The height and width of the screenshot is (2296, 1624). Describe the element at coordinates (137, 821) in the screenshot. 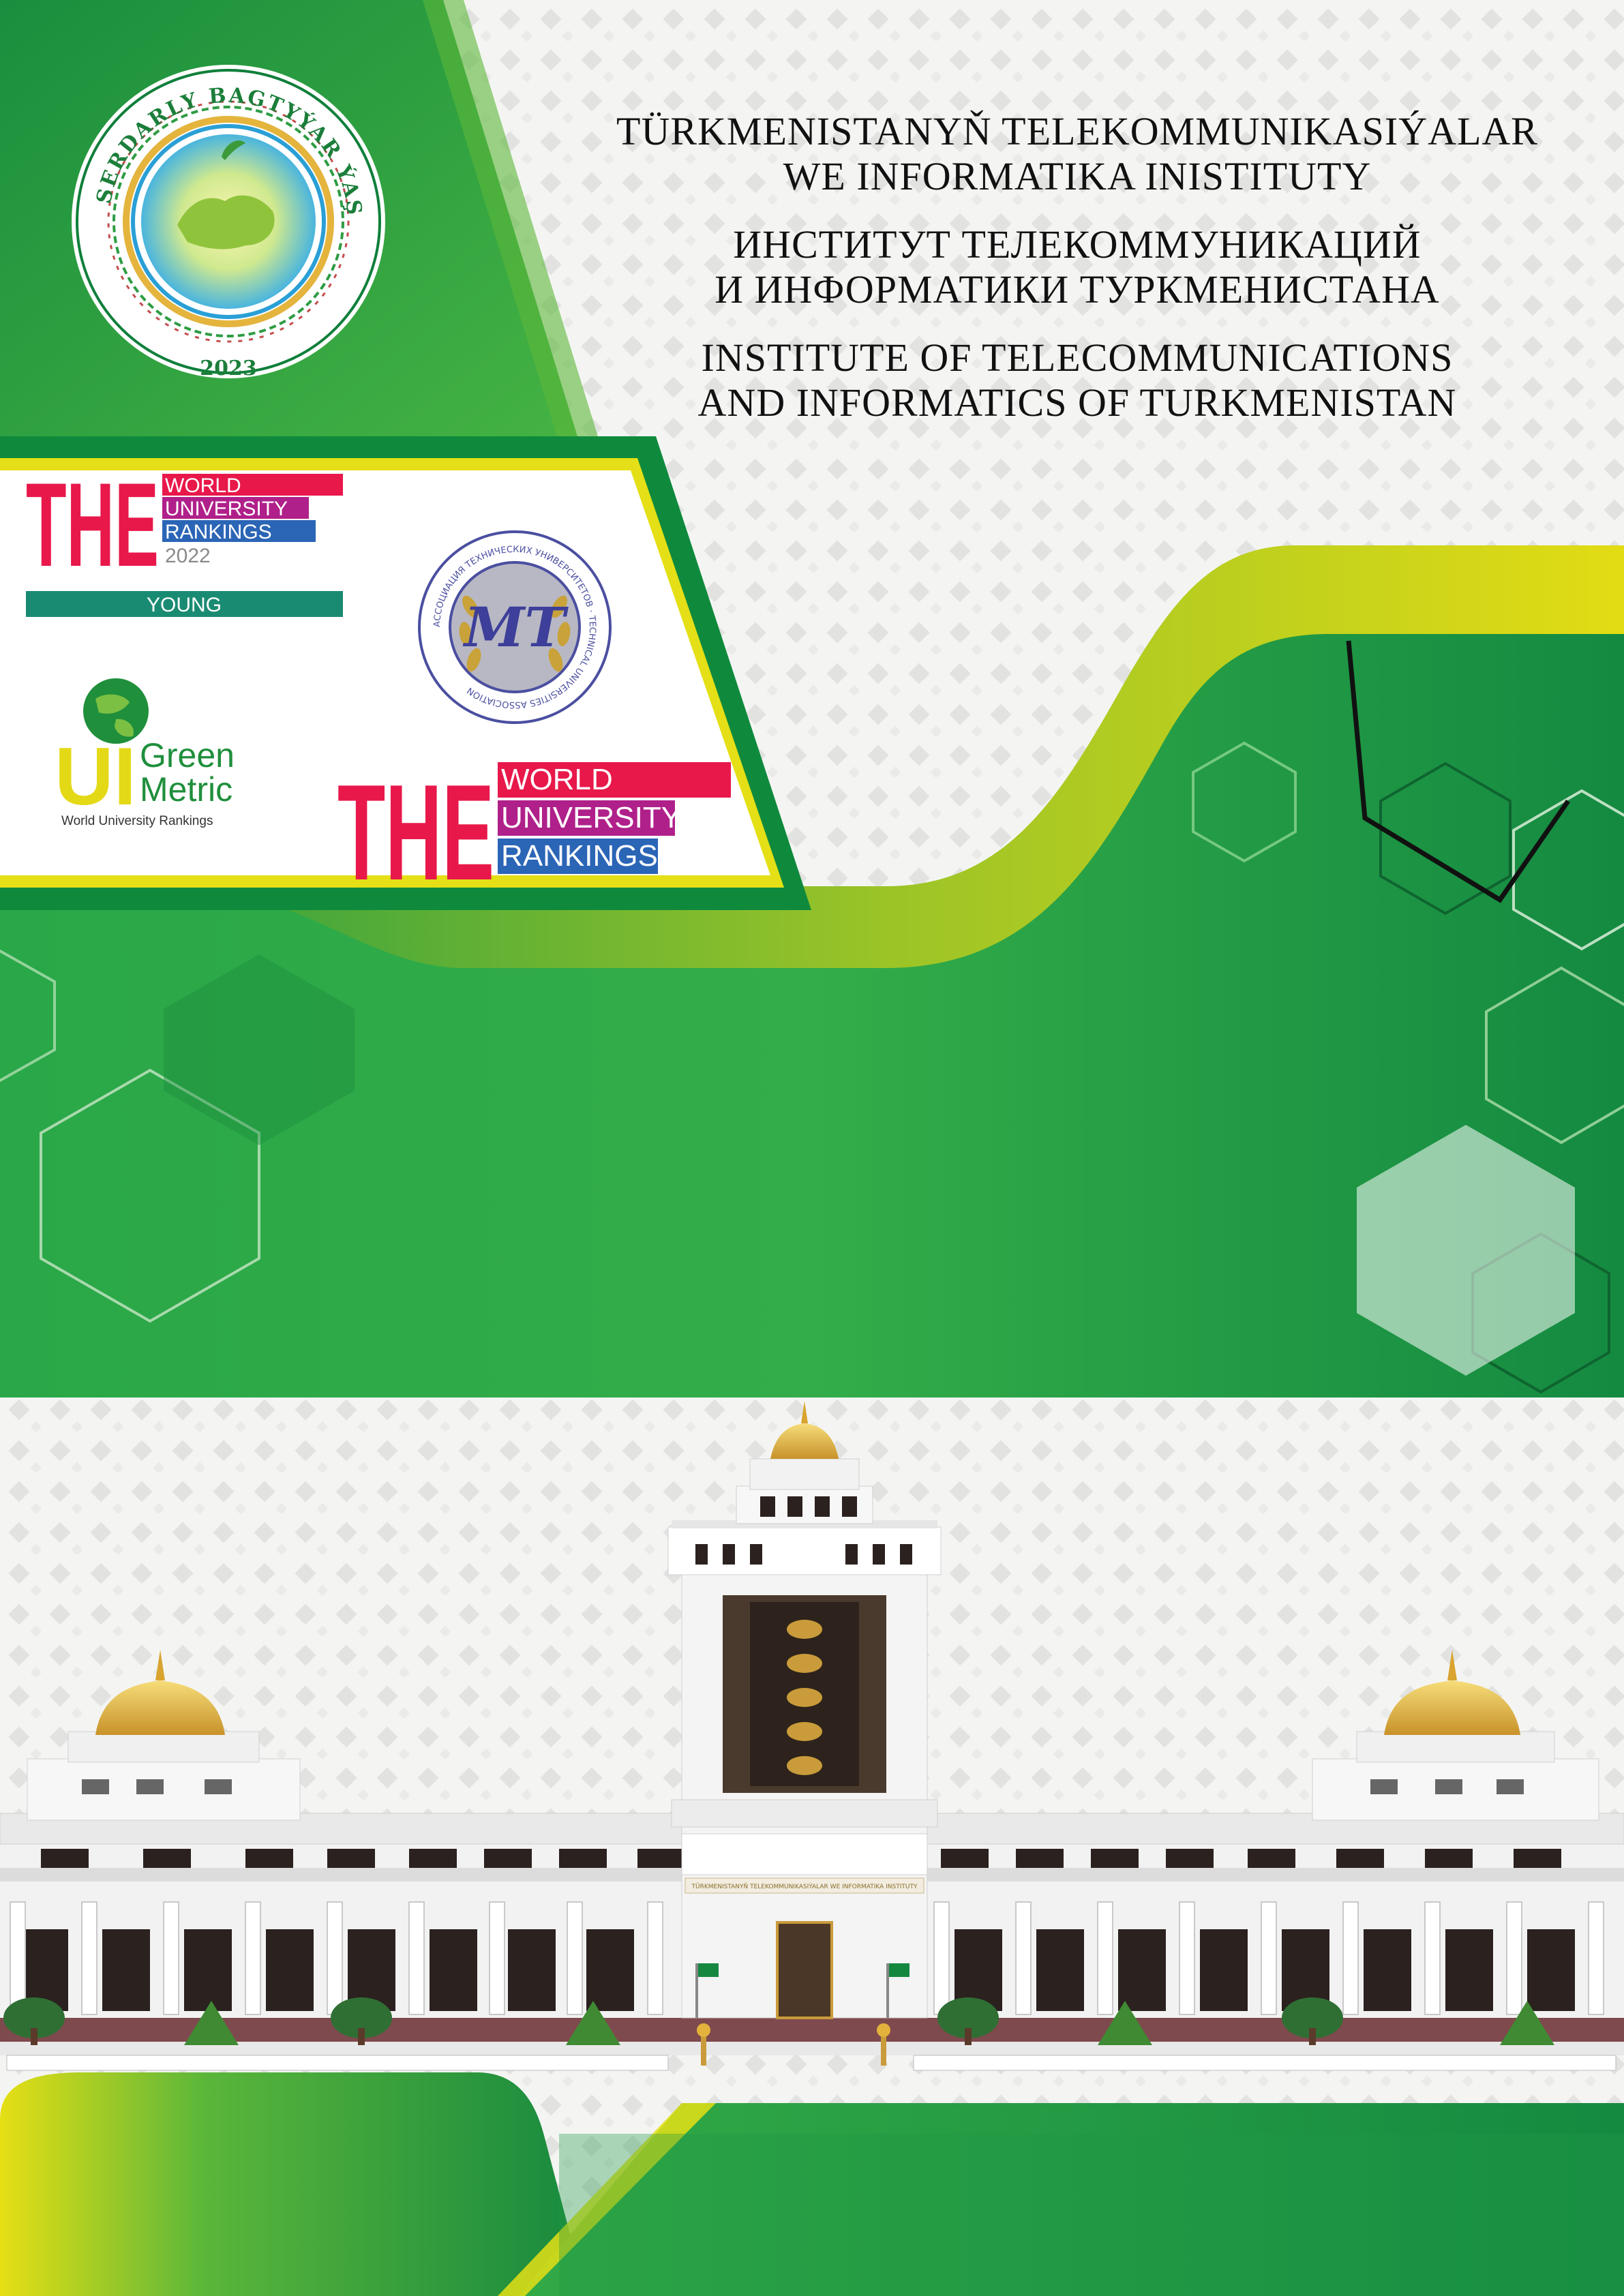

I see `ui-caption: World University Rankings` at that location.